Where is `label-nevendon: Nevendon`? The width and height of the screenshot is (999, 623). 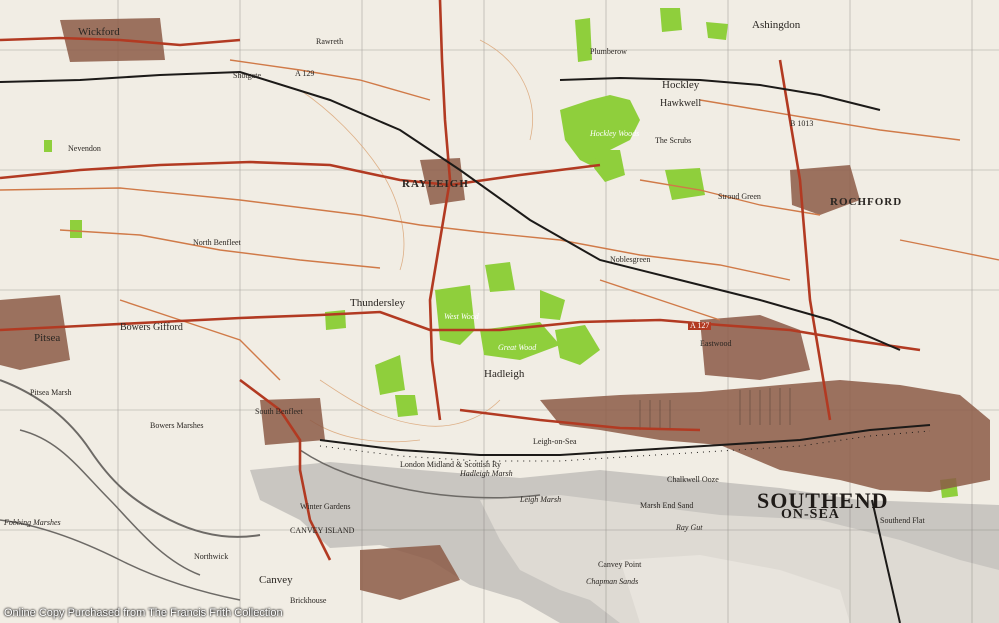 label-nevendon: Nevendon is located at coordinates (84, 148).